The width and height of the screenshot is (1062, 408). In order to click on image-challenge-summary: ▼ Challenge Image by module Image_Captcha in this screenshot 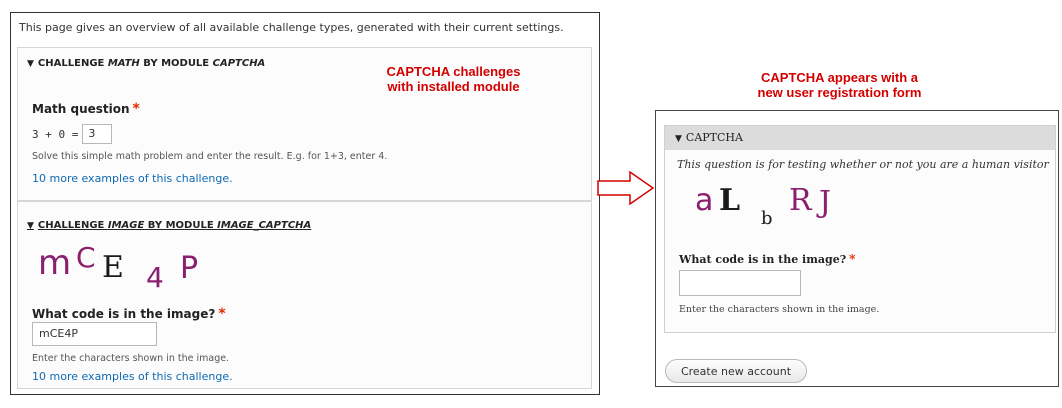, I will do `click(169, 225)`.